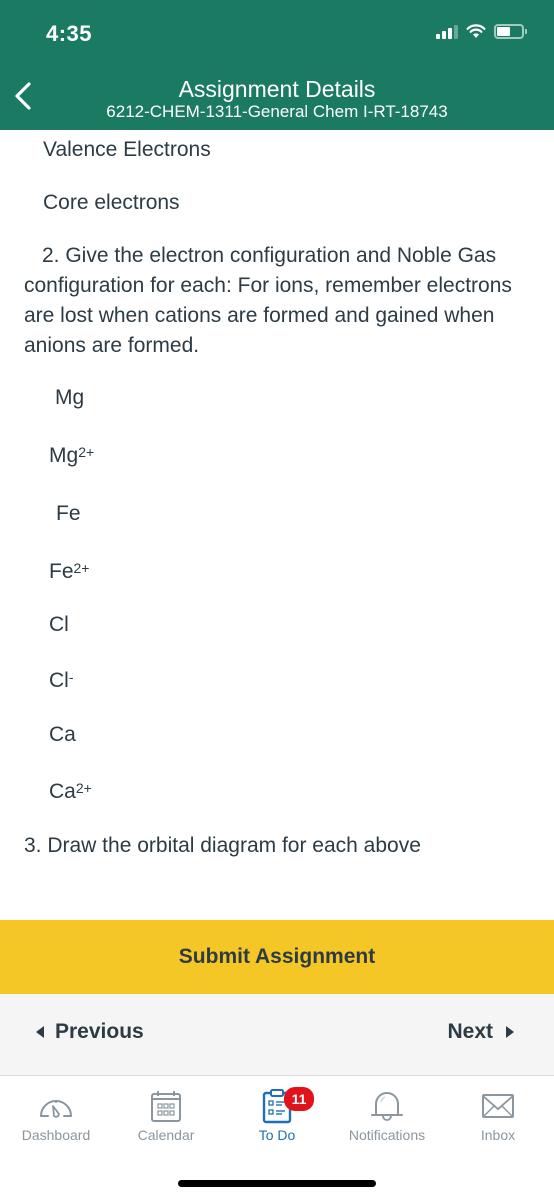 The width and height of the screenshot is (554, 1200). Describe the element at coordinates (387, 1135) in the screenshot. I see `tab-label: Notifications` at that location.